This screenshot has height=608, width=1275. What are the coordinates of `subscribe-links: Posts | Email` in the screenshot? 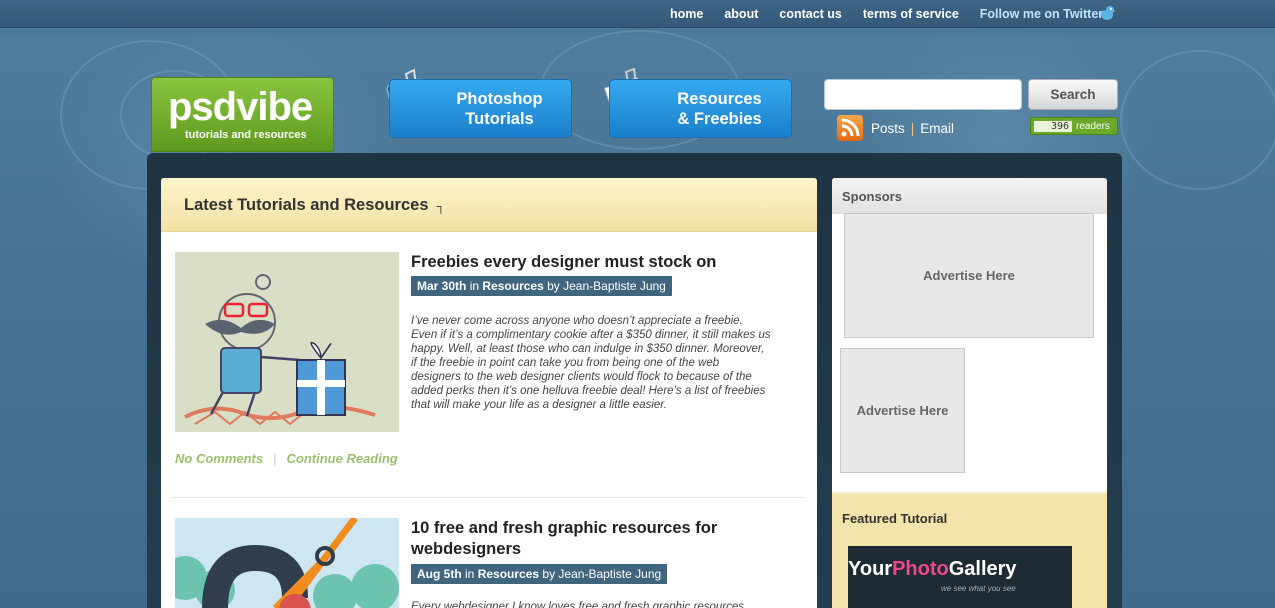 It's located at (912, 128).